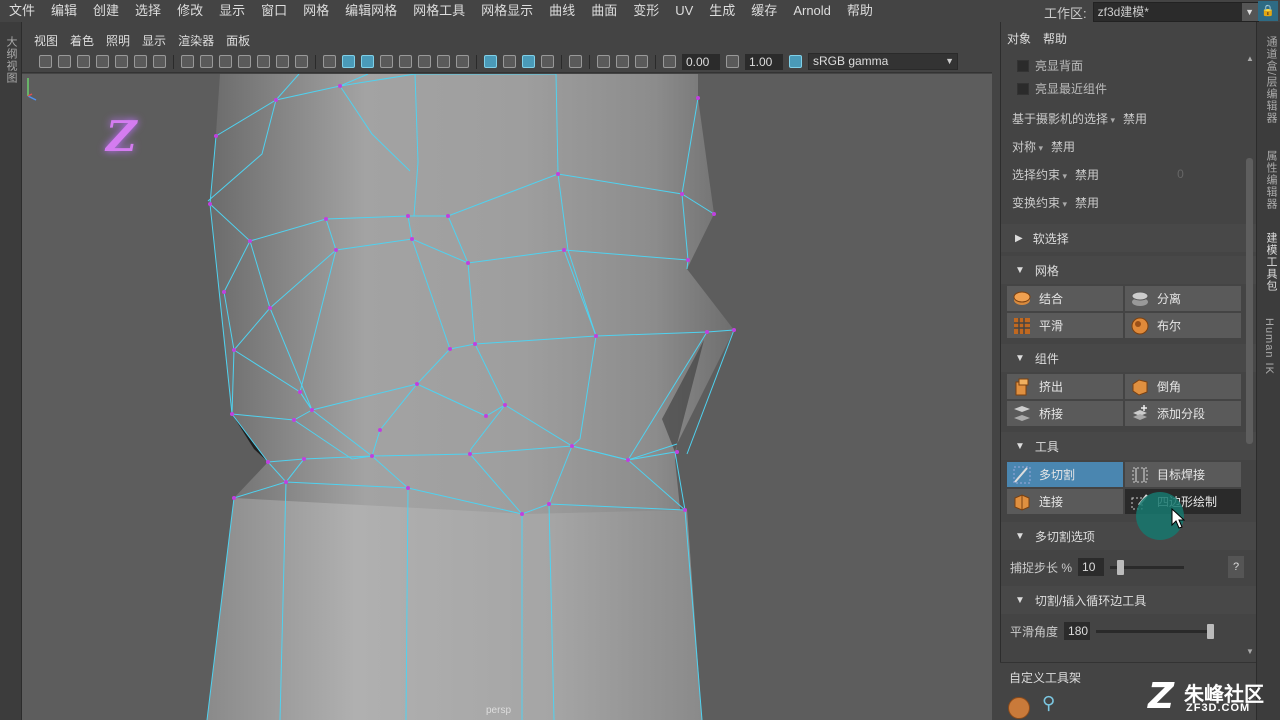 This screenshot has width=1280, height=720. I want to click on symmetry-dropdown: 对称, so click(1027, 146).